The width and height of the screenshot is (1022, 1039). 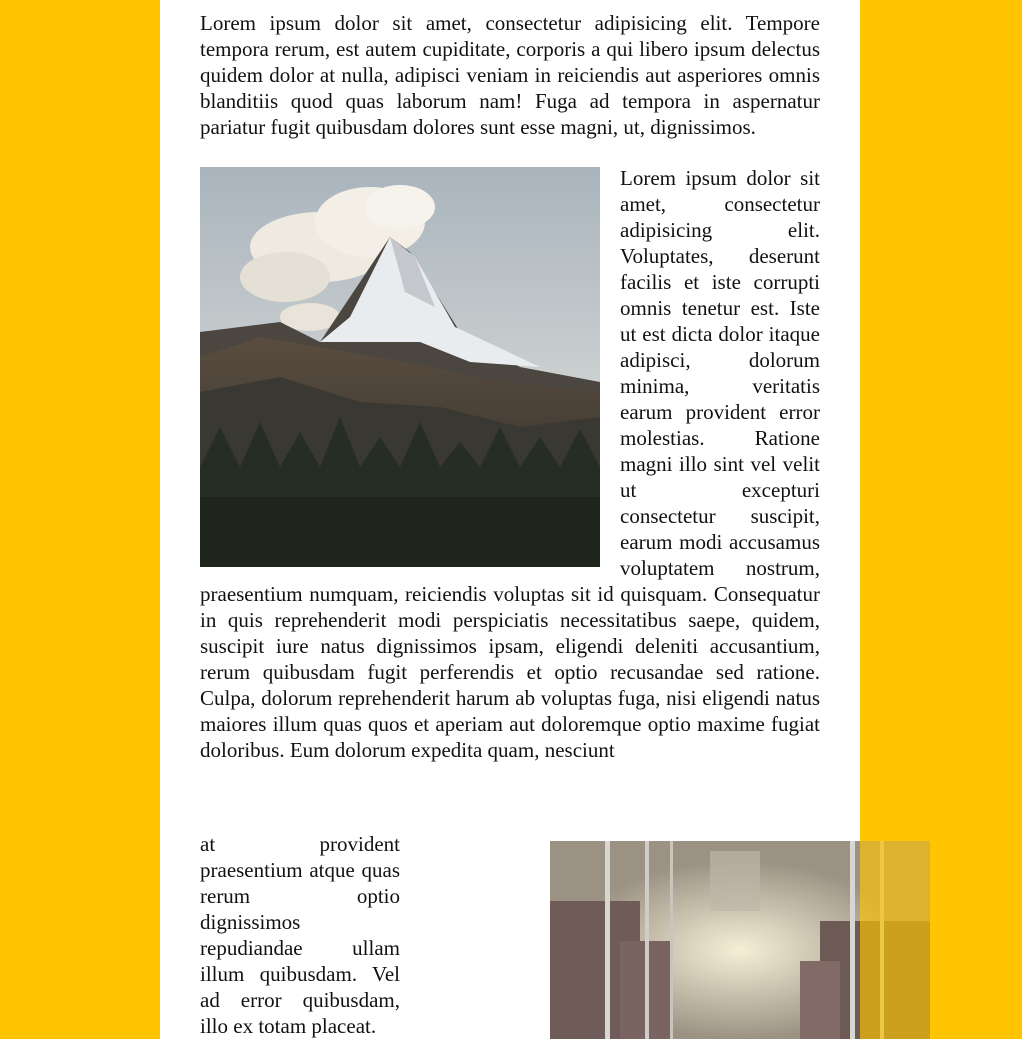 What do you see at coordinates (740, 940) in the screenshot?
I see `bus-interior-photo` at bounding box center [740, 940].